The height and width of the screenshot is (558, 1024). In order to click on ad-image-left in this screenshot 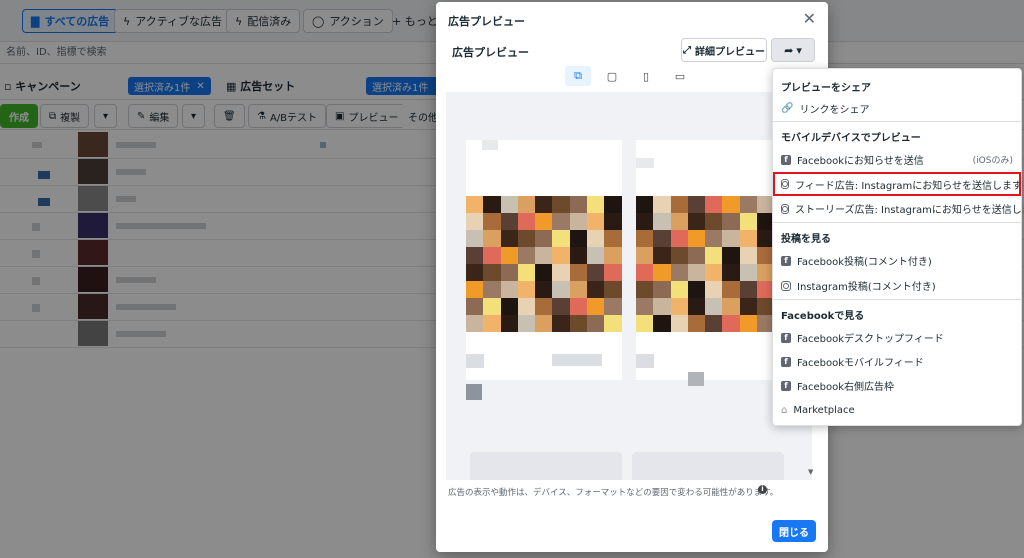, I will do `click(544, 264)`.